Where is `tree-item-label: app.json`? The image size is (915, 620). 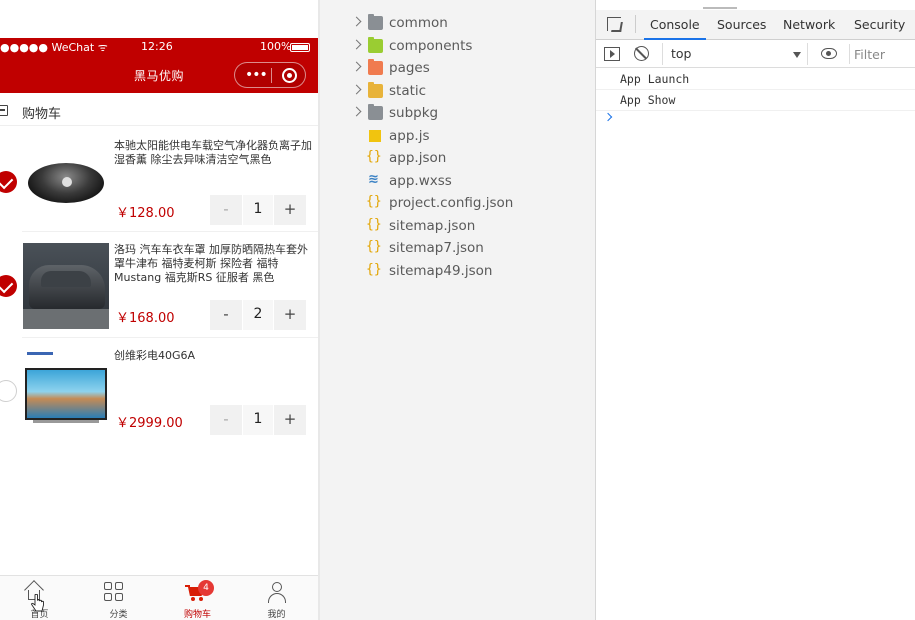
tree-item-label: app.json is located at coordinates (418, 158).